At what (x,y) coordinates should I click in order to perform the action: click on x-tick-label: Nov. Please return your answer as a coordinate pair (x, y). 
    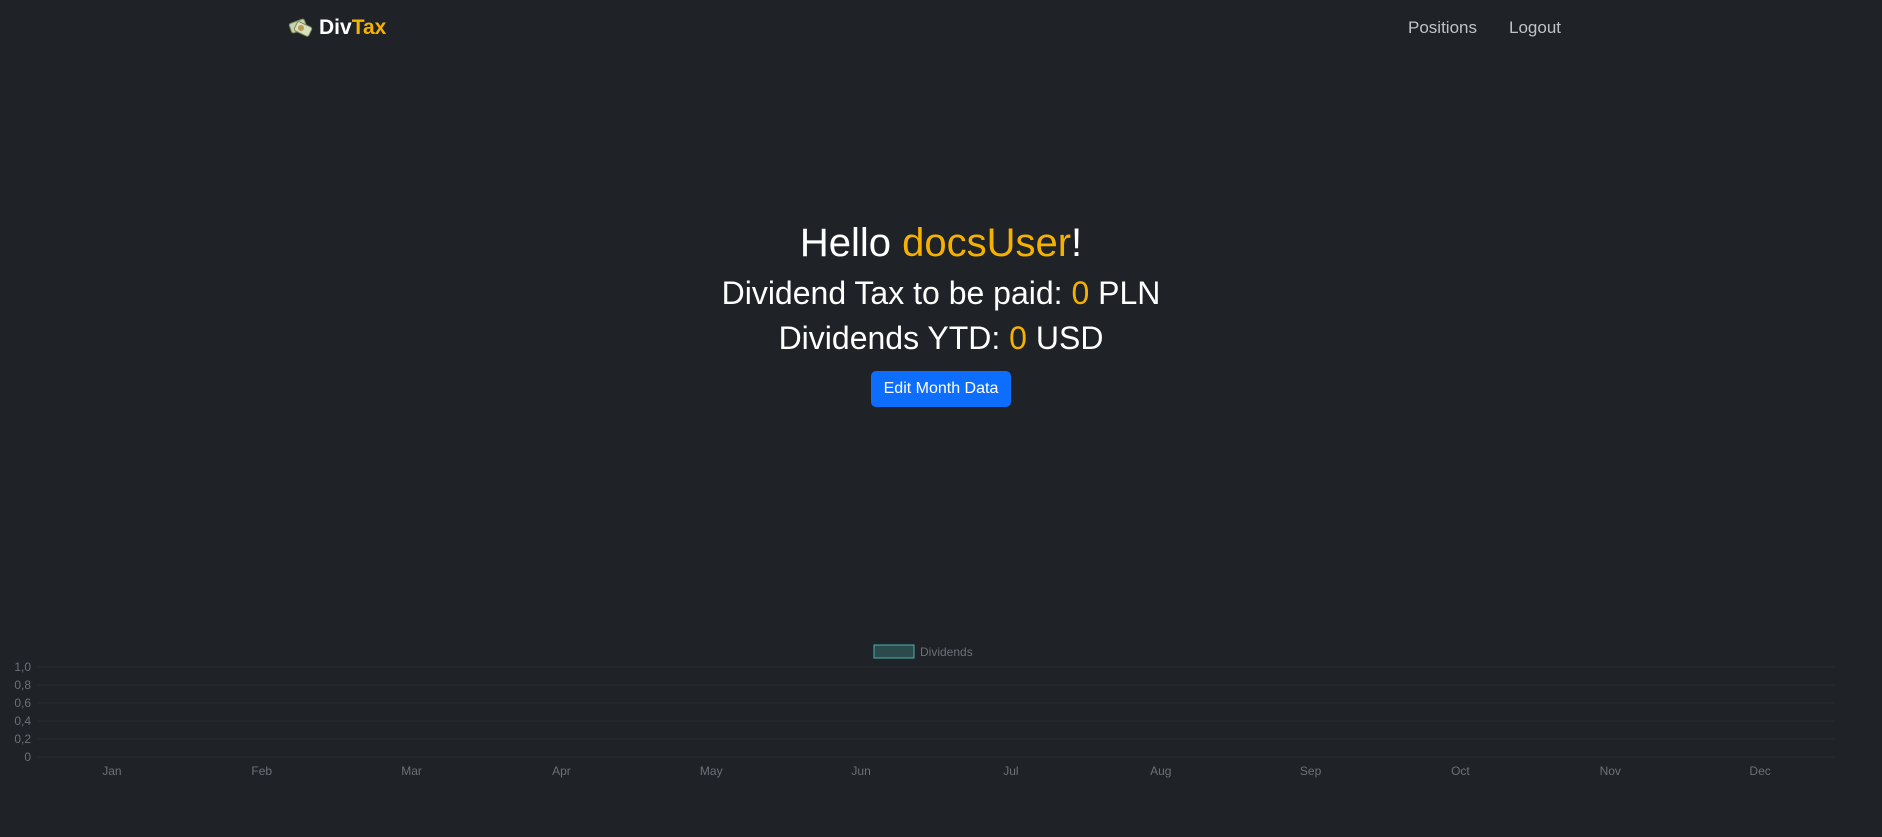
    Looking at the image, I should click on (1610, 771).